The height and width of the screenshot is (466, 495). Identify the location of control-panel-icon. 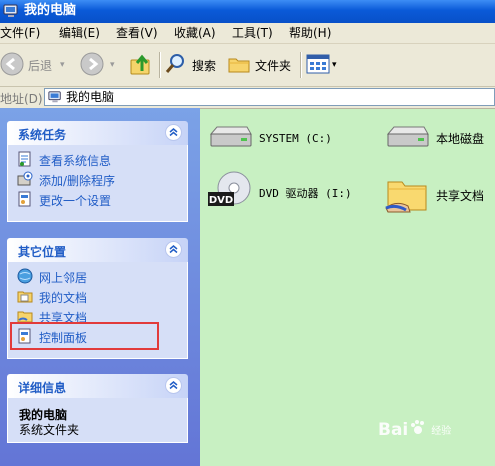
(25, 200).